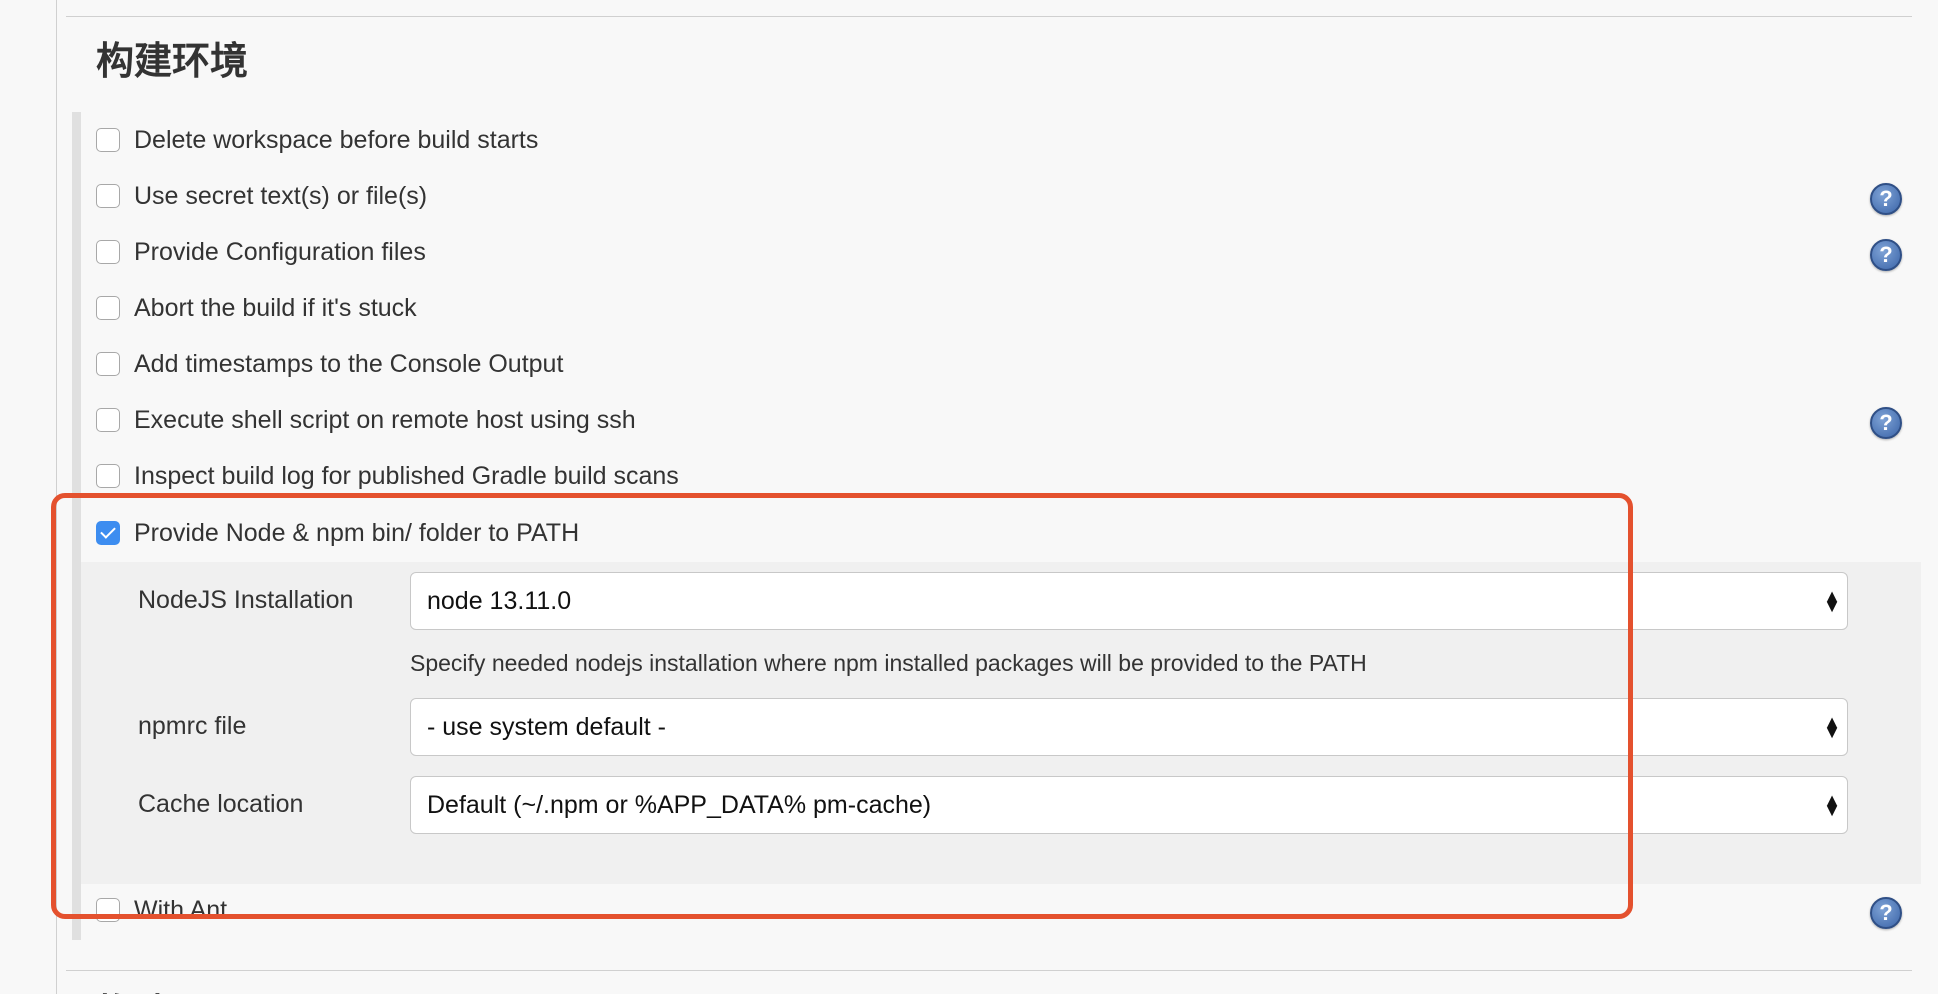 This screenshot has width=1938, height=994. Describe the element at coordinates (275, 307) in the screenshot. I see `option-label: Abort the build if it's stuck` at that location.